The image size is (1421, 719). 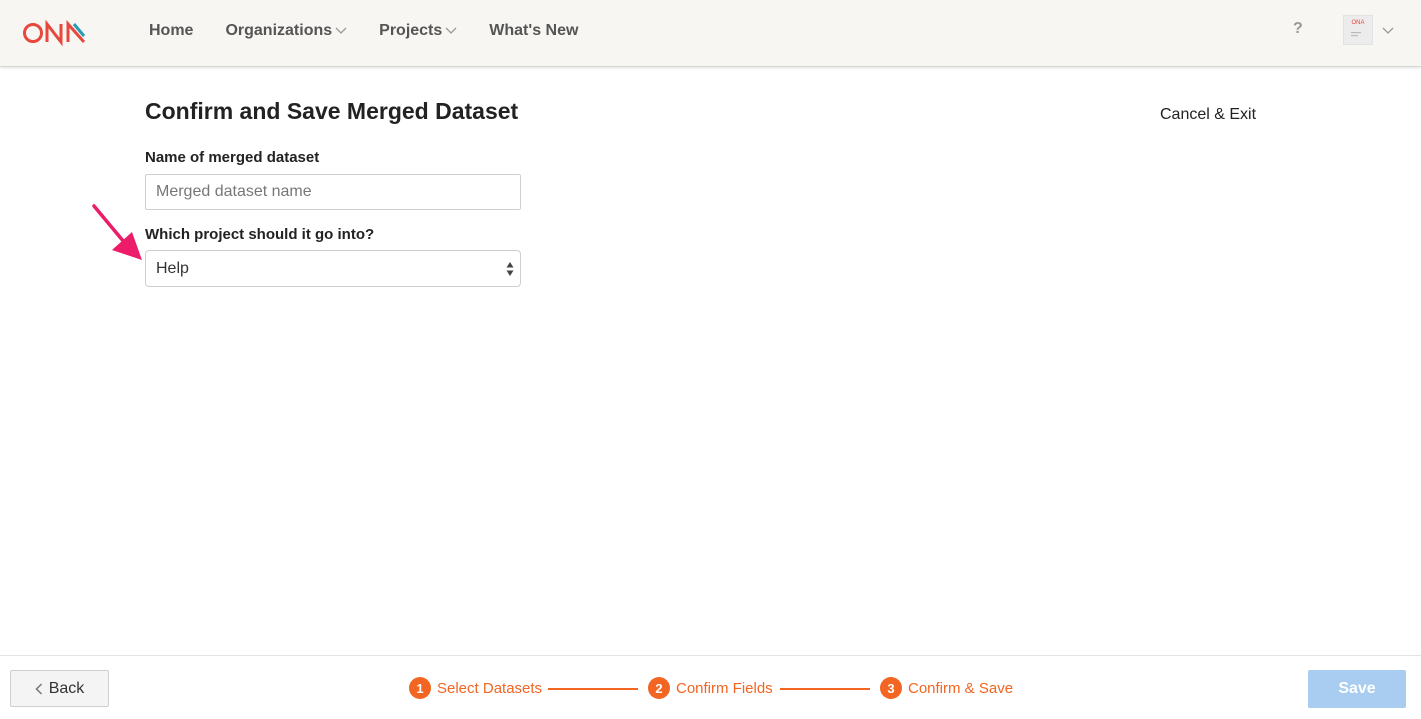 What do you see at coordinates (333, 268) in the screenshot?
I see `project-select: Help` at bounding box center [333, 268].